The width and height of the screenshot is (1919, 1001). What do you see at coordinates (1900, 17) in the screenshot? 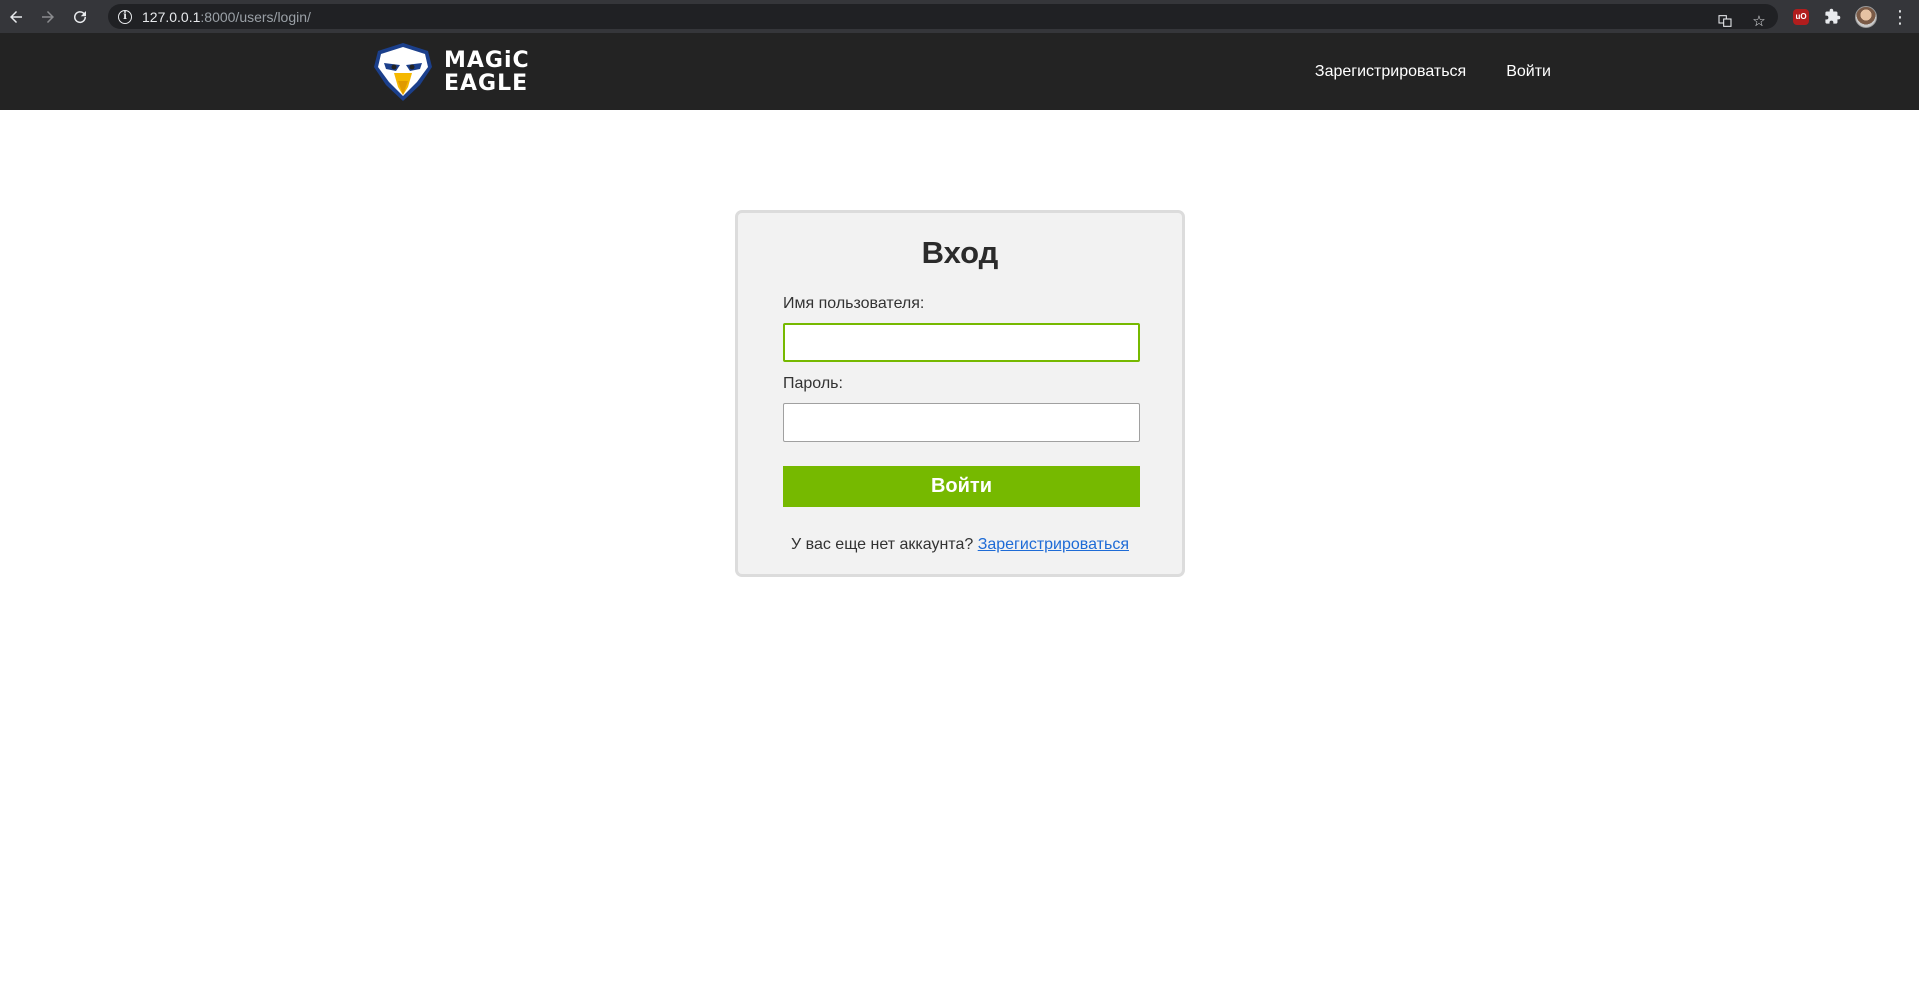
I see `menu-kebab-icon: ⋮` at bounding box center [1900, 17].